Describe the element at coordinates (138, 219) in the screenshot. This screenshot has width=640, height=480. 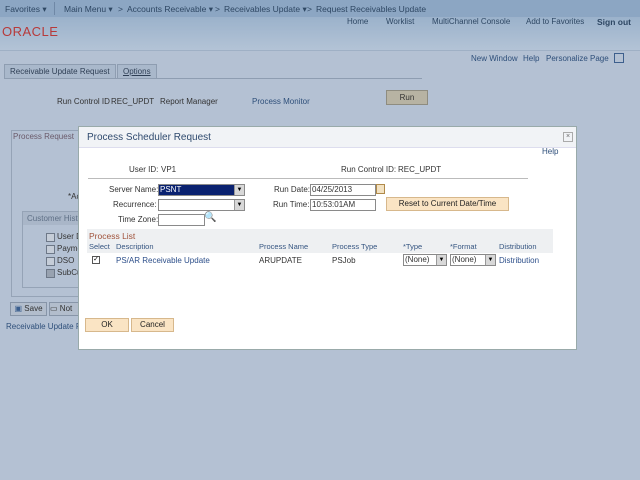
I see `time-zone-label: Time Zone:` at that location.